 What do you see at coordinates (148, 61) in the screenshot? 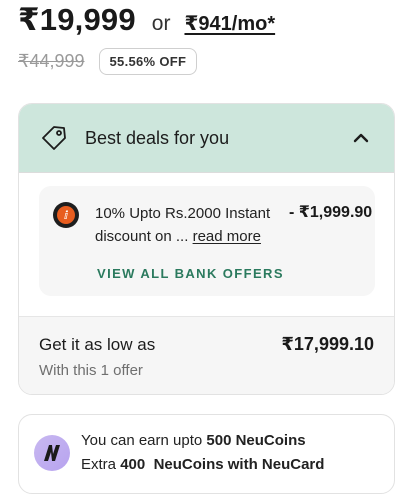
I see `discount-badge: 55.56% OFF` at bounding box center [148, 61].